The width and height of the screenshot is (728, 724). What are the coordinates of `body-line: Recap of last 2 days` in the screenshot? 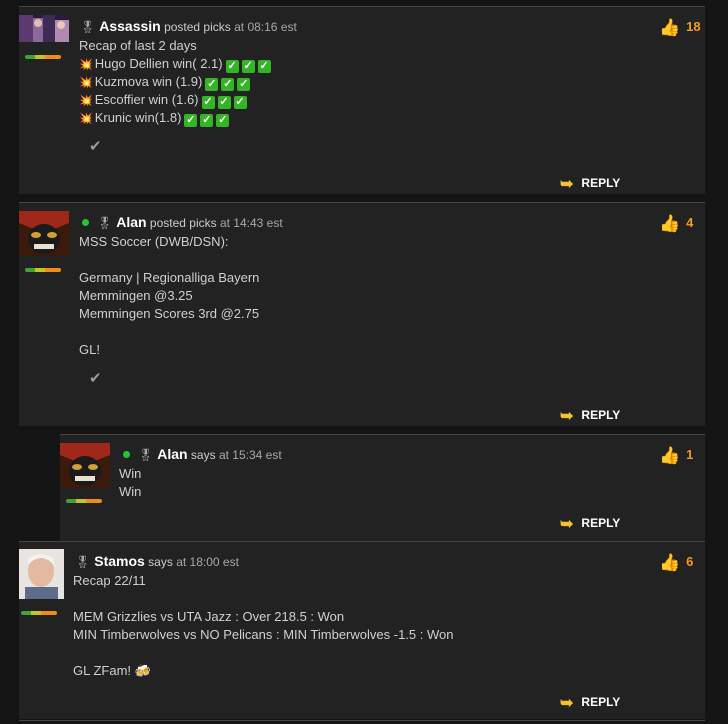 It's located at (138, 45).